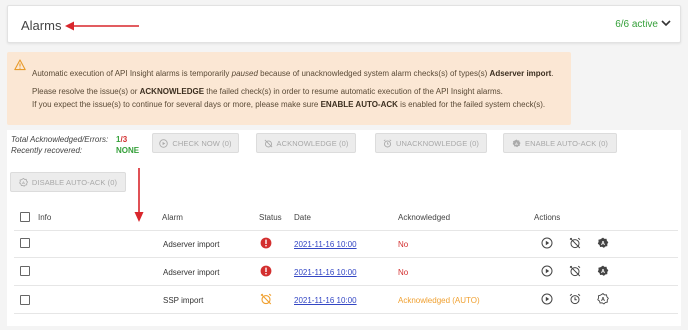 The height and width of the screenshot is (330, 688). I want to click on auto-badge-icon: A, so click(516, 142).